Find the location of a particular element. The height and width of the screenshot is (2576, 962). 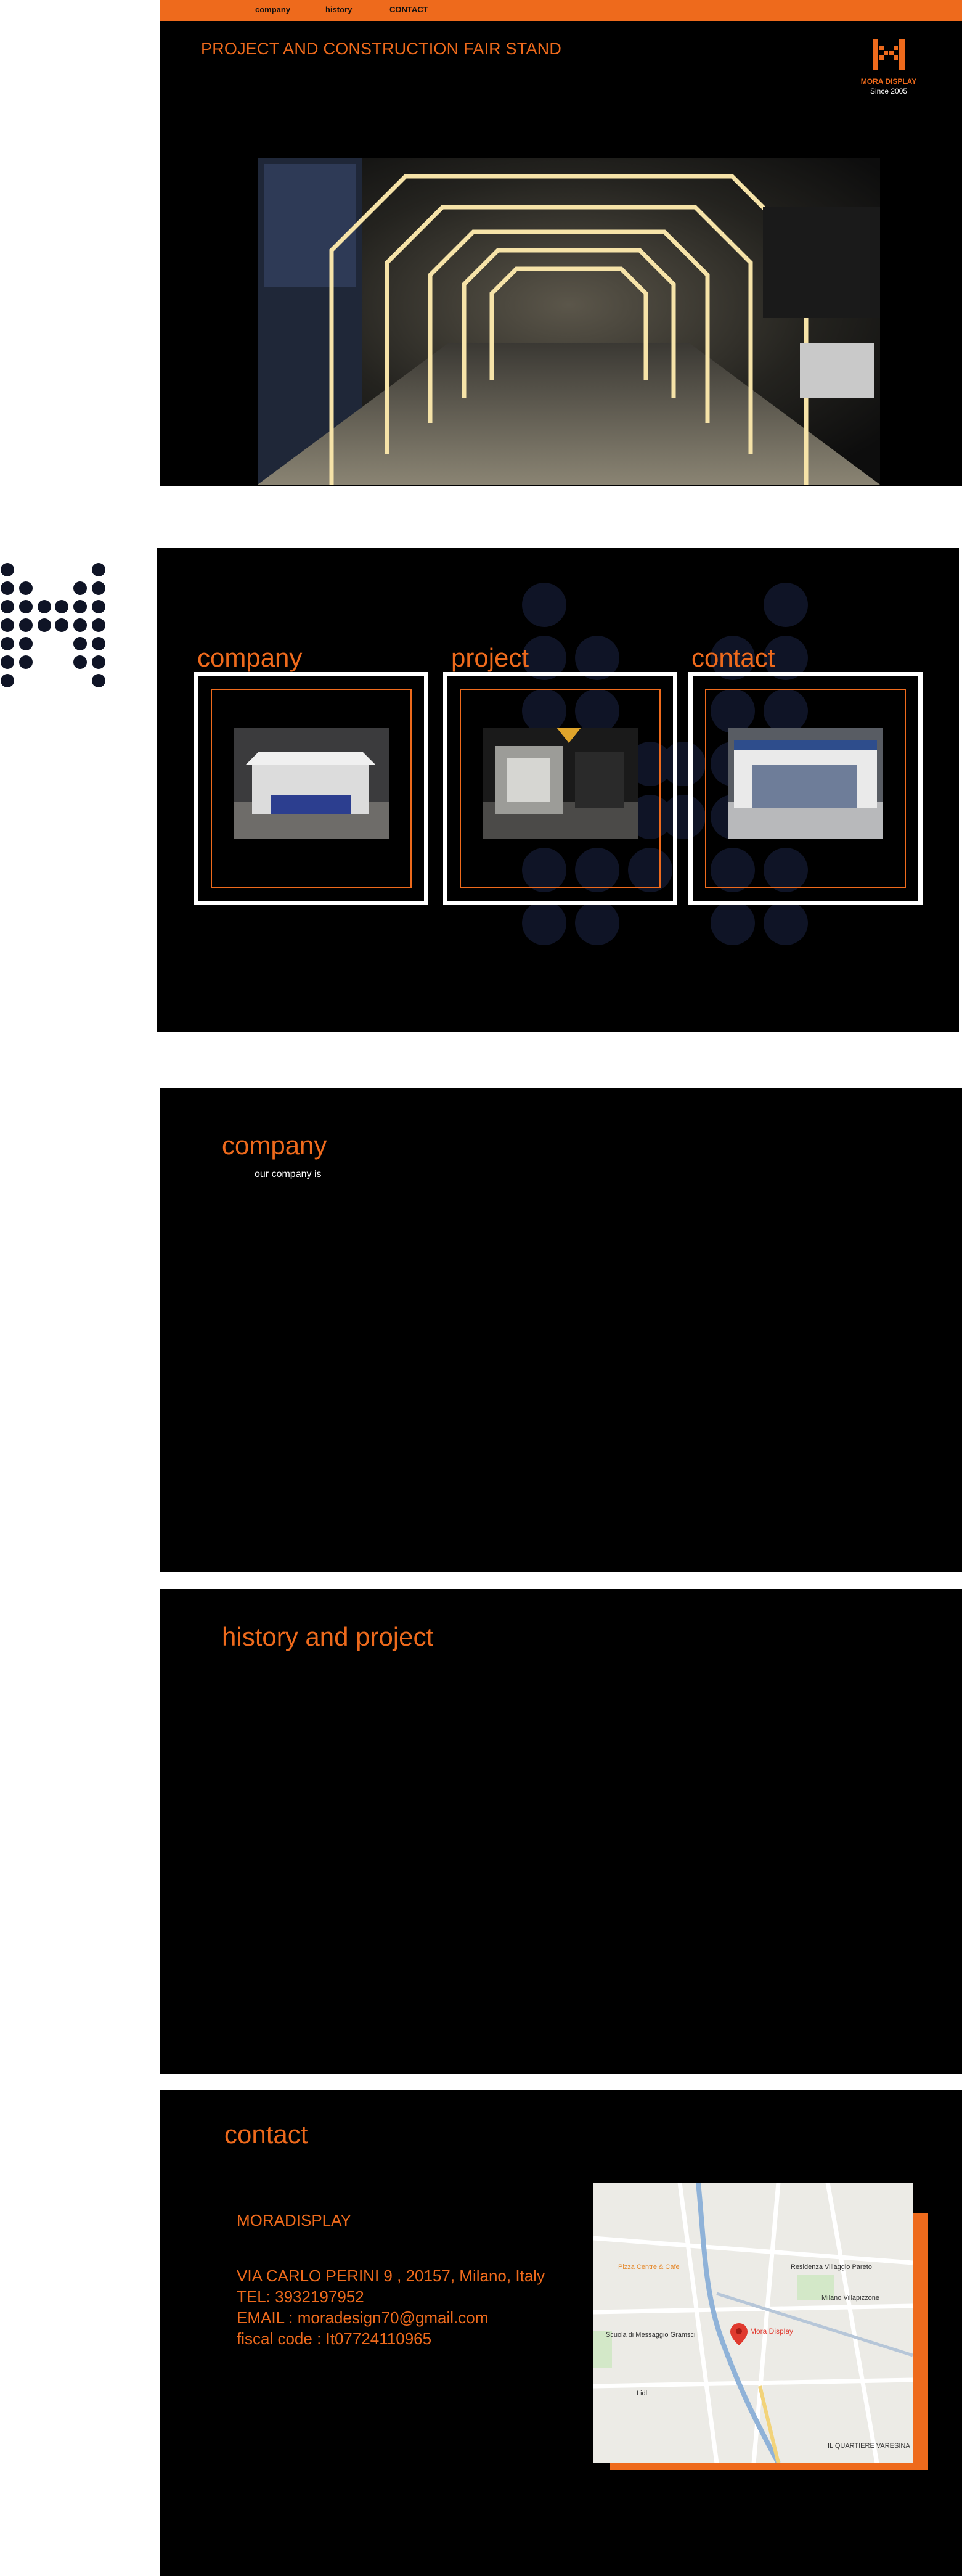

map-label-varesina: IL QUARTIERE VARESINA is located at coordinates (869, 2446).